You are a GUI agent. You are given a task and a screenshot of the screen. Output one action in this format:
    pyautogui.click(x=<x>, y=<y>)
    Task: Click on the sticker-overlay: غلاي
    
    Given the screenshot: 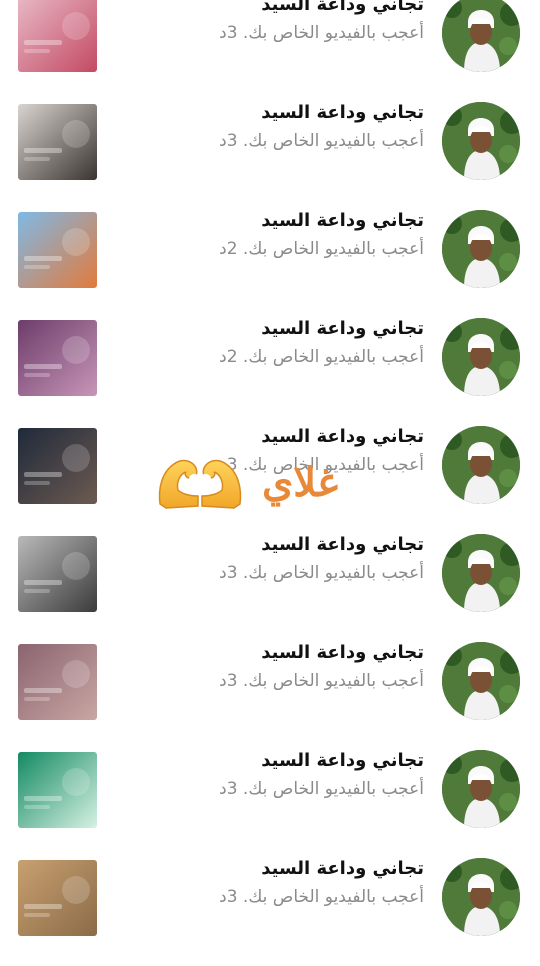 What is the action you would take?
    pyautogui.click(x=276, y=486)
    